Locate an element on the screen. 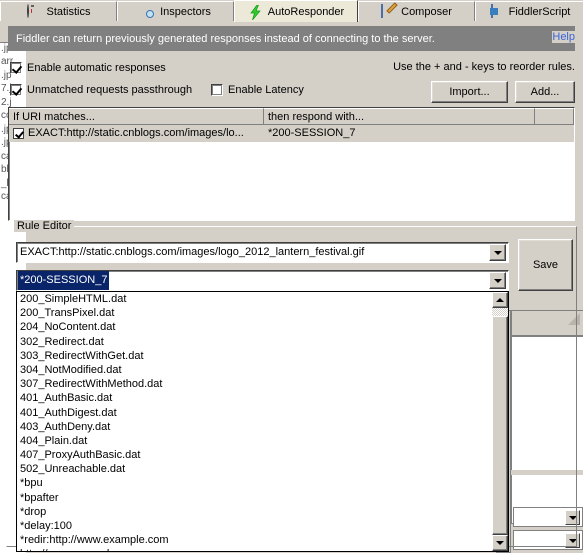 Image resolution: width=583 pixels, height=553 pixels. scrollbar-thumb is located at coordinates (500, 425).